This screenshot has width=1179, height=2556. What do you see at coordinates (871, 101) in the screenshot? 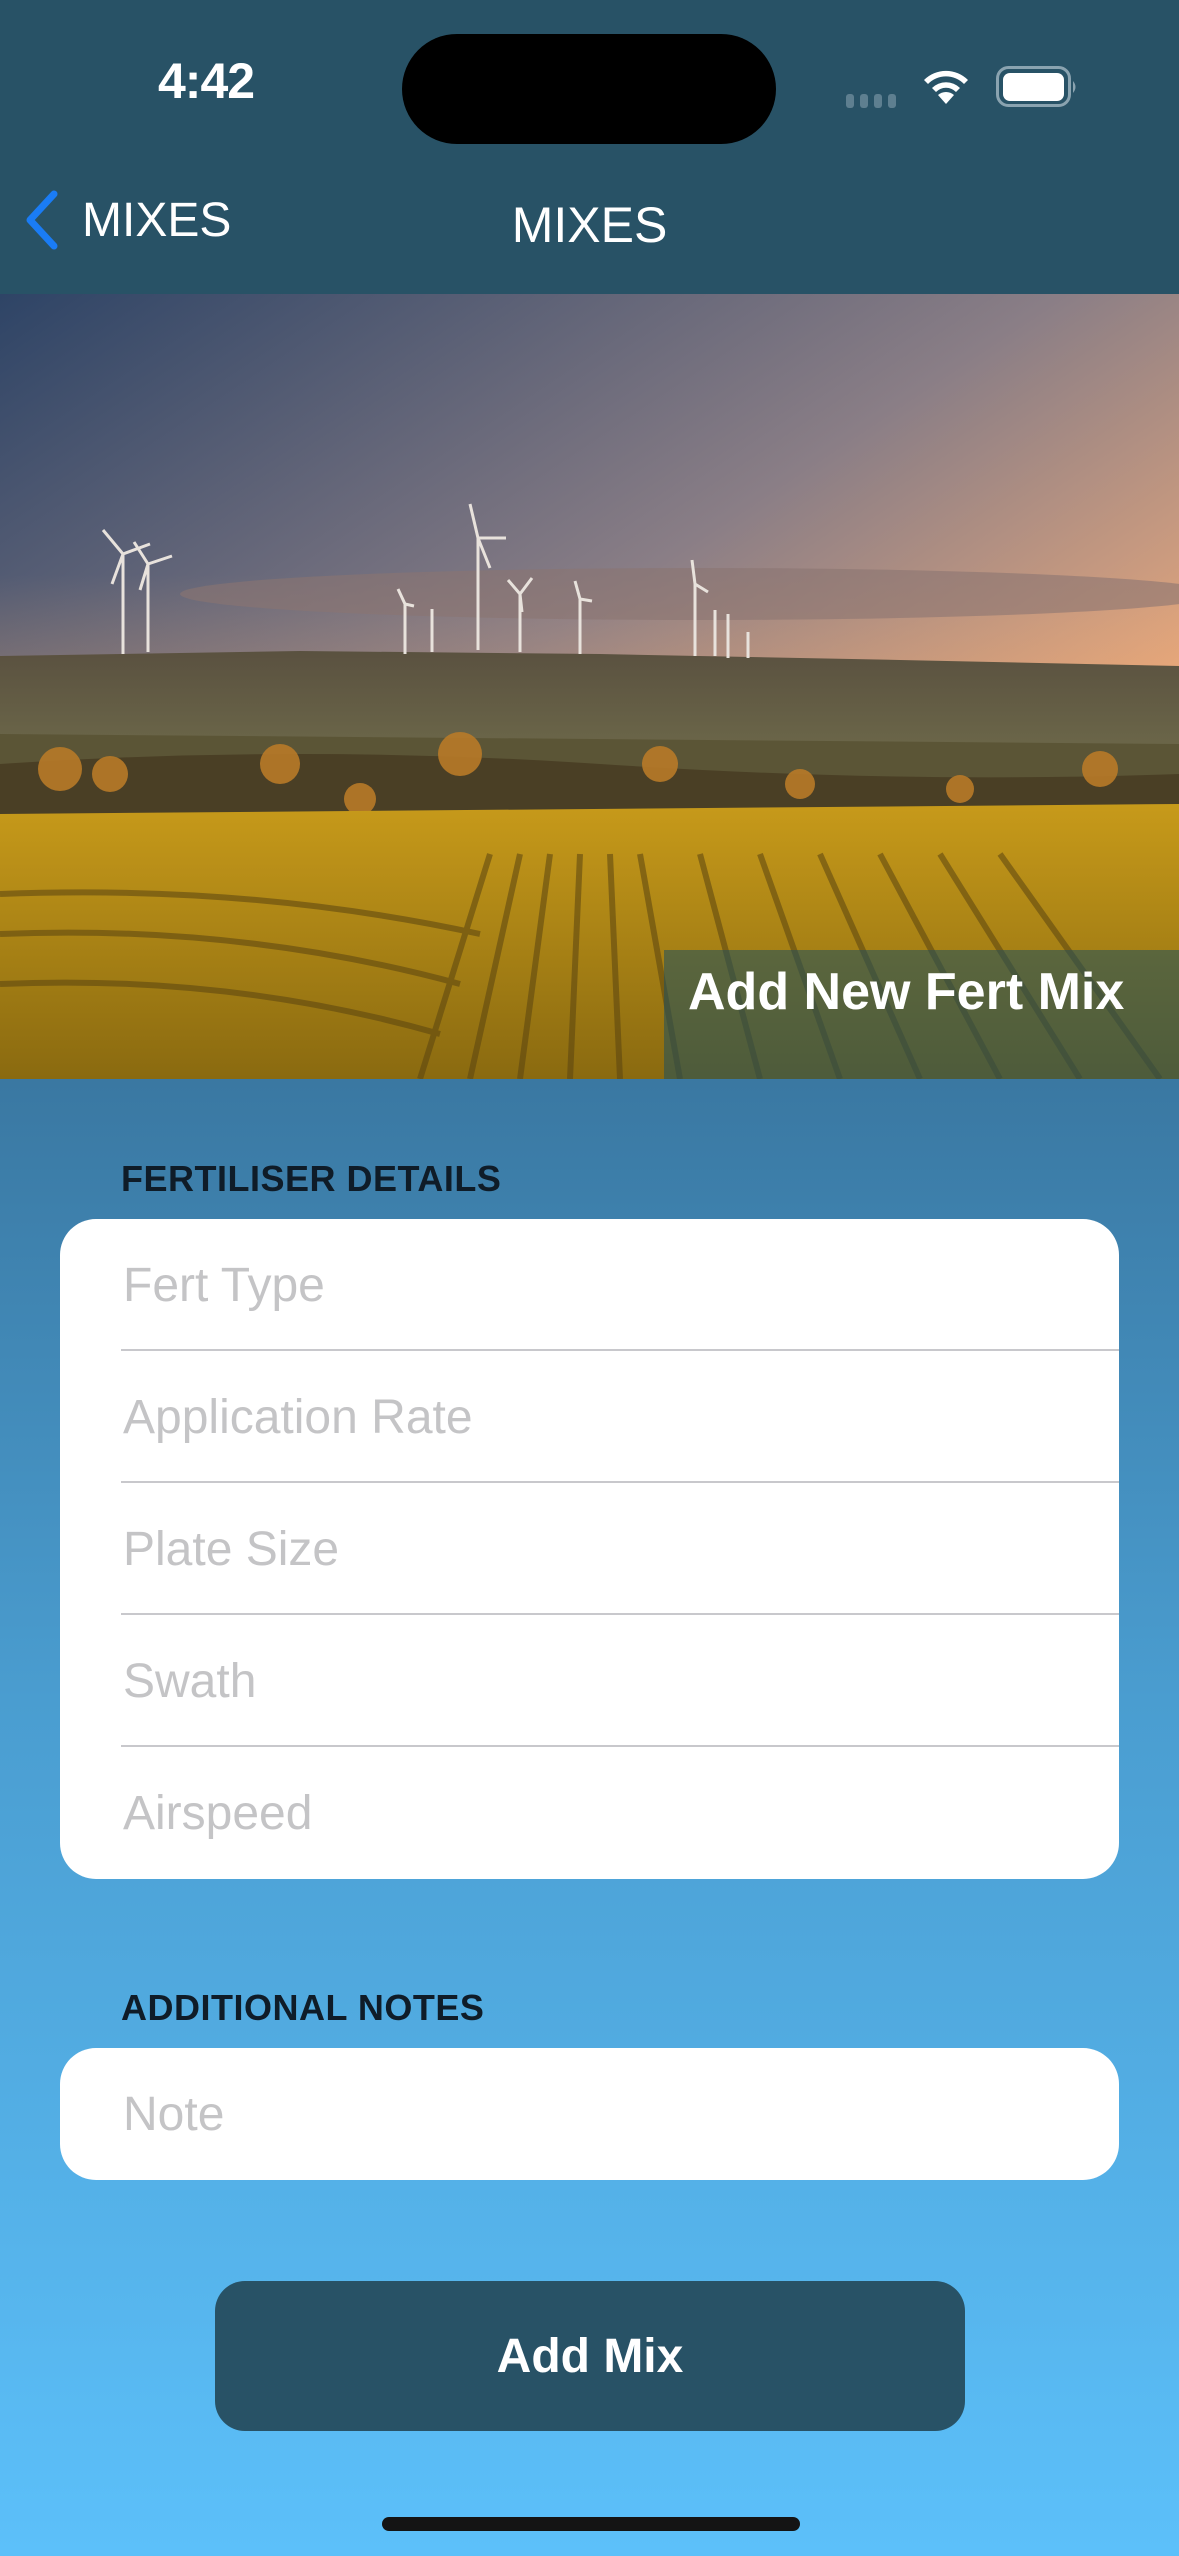
I see `cellular-signal-icon` at bounding box center [871, 101].